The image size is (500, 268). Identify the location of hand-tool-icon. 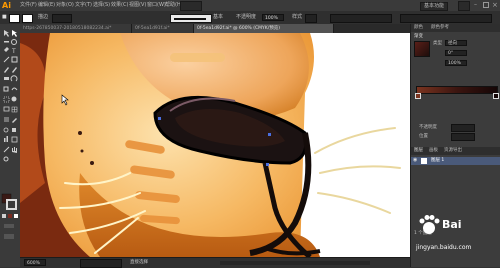
(14, 150).